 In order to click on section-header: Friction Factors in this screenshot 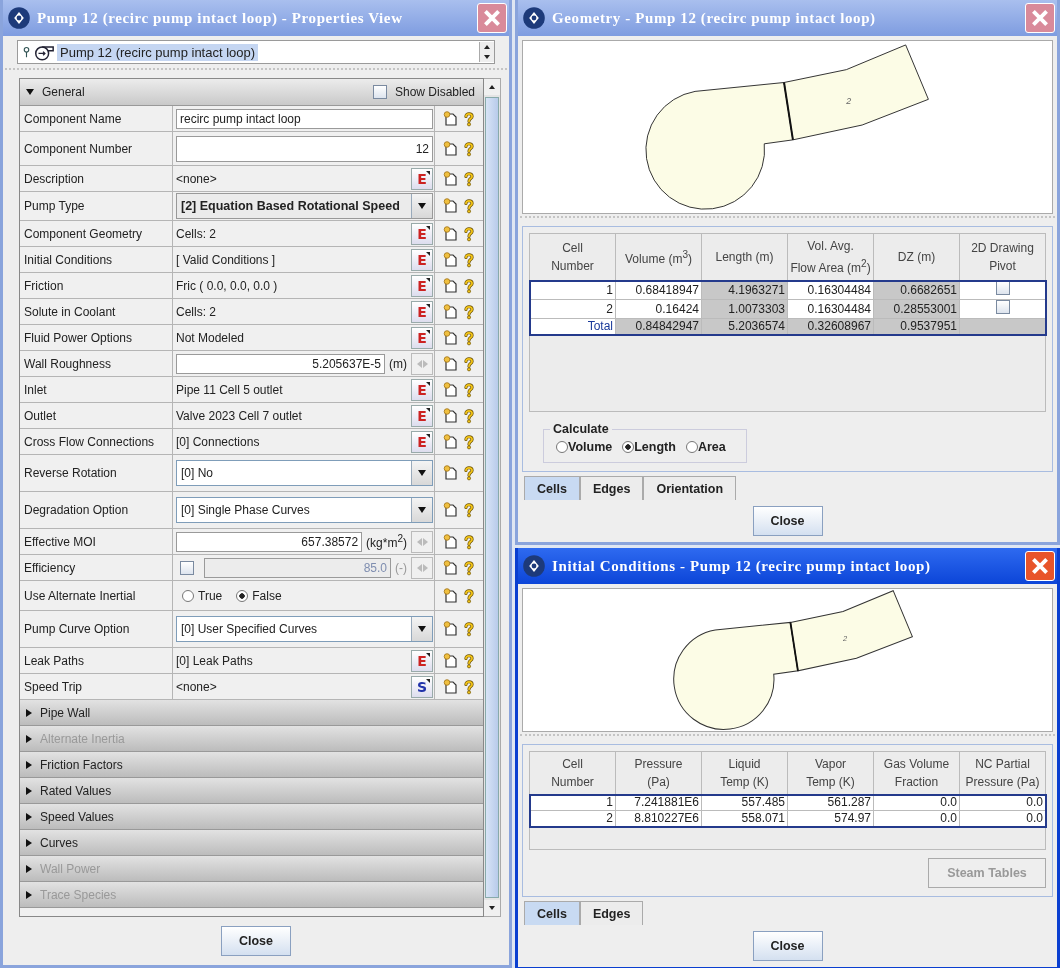, I will do `click(251, 765)`.